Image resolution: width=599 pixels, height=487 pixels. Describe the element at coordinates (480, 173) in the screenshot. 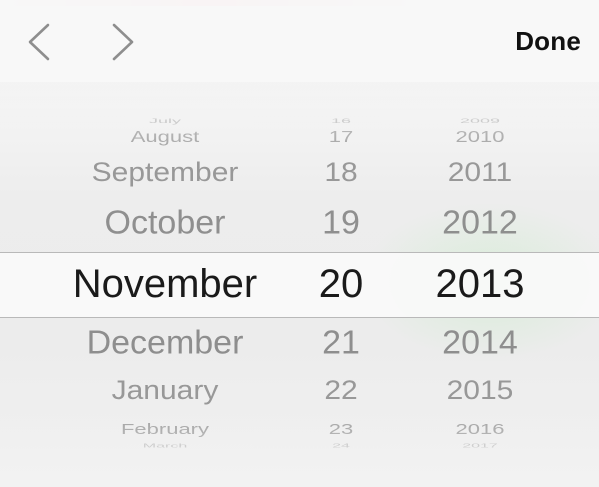

I see `year-option: 2011` at that location.